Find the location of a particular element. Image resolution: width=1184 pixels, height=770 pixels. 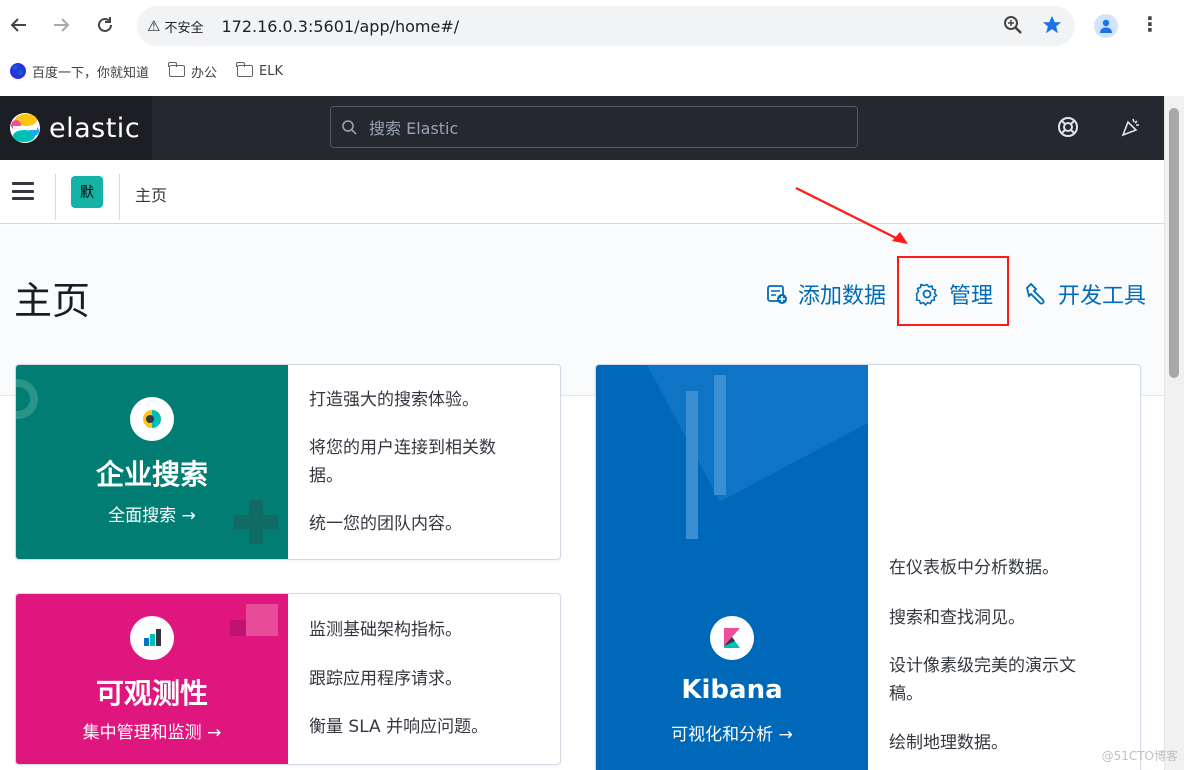

reload-button is located at coordinates (105, 25).